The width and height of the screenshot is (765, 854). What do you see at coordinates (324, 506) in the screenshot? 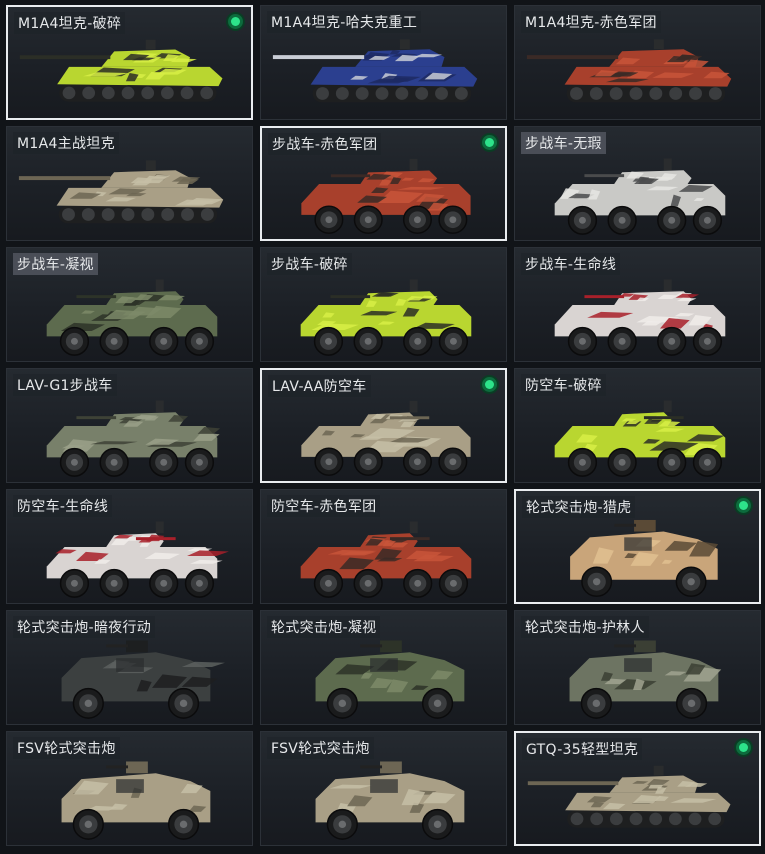
I see `vehicle-name: 防空车-赤色军团` at bounding box center [324, 506].